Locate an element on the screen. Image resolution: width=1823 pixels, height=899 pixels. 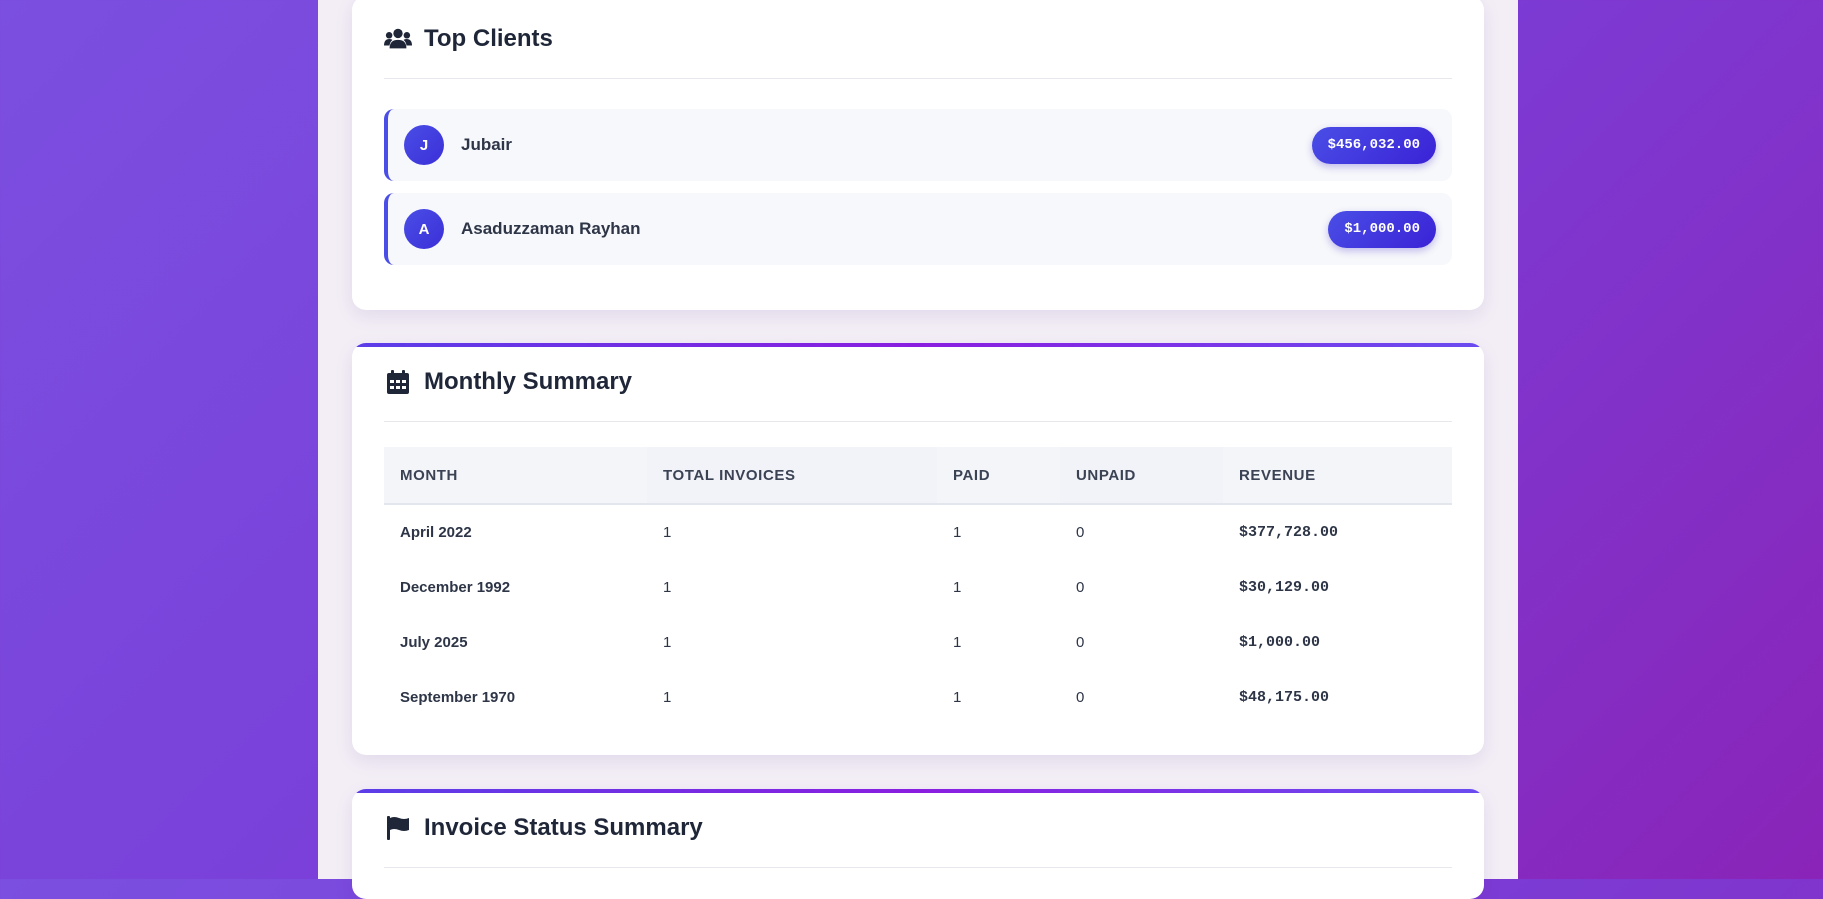
column-header-month: MONTH is located at coordinates (515, 476).